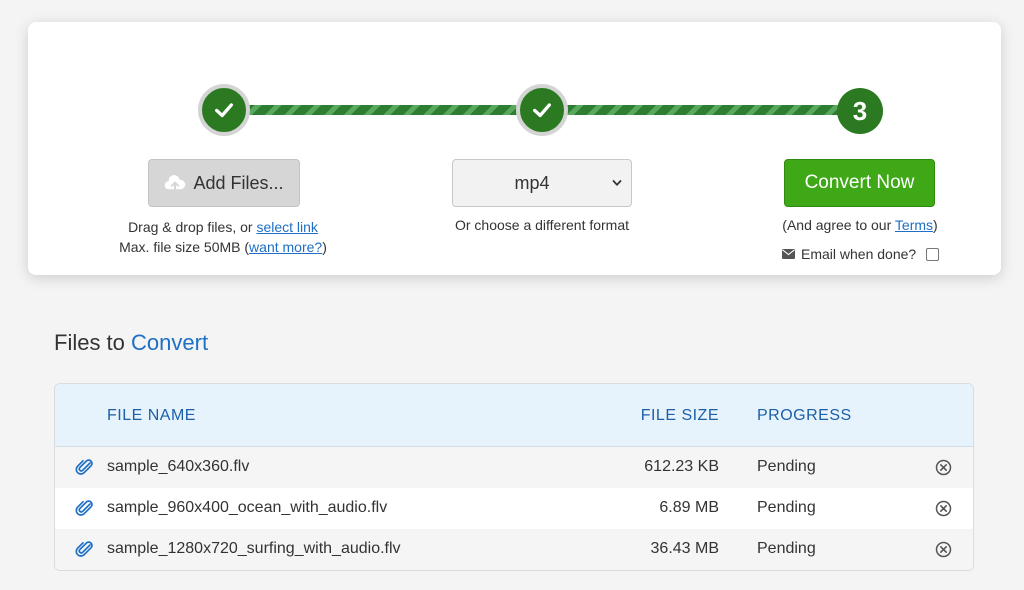 The height and width of the screenshot is (590, 1024). Describe the element at coordinates (933, 254) in the screenshot. I see `email-checkbox` at that location.